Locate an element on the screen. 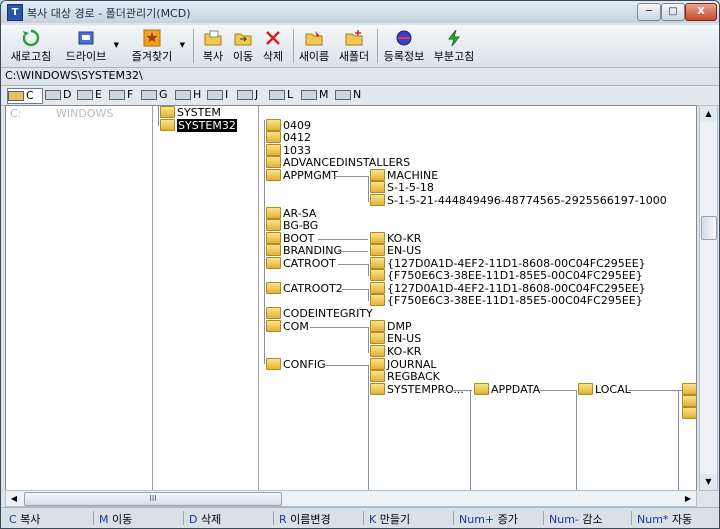 The height and width of the screenshot is (529, 720). folder-branding-en-us: EN-US is located at coordinates (395, 250).